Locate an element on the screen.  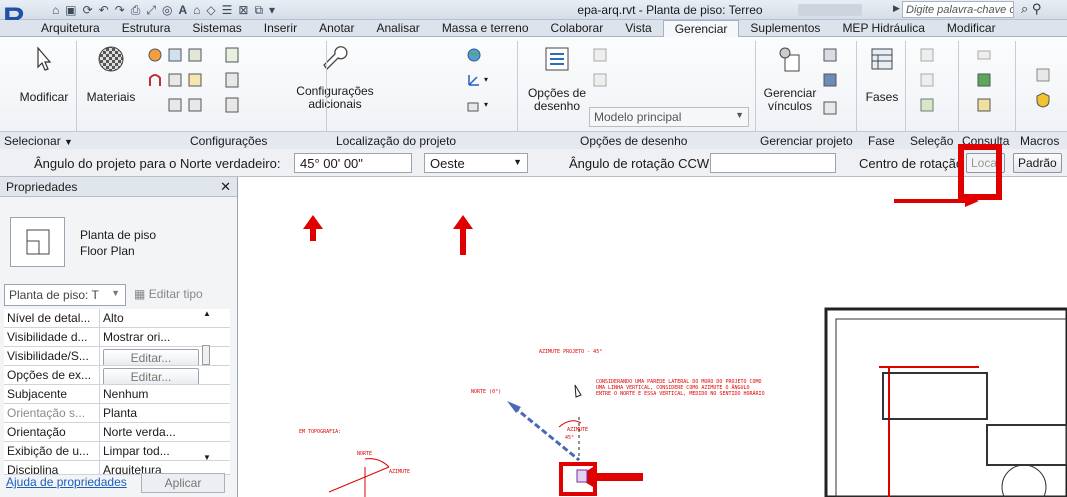
switch-windows-icon: ⧉ is located at coordinates (258, 10).